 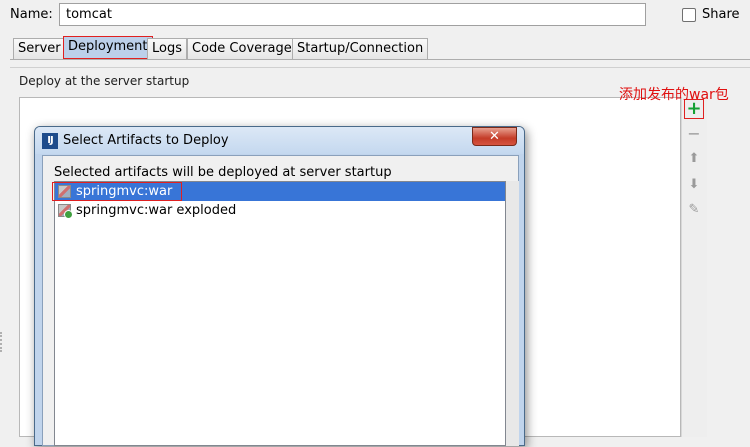 I want to click on tab-code-coverage: Code Coverage, so click(x=242, y=48).